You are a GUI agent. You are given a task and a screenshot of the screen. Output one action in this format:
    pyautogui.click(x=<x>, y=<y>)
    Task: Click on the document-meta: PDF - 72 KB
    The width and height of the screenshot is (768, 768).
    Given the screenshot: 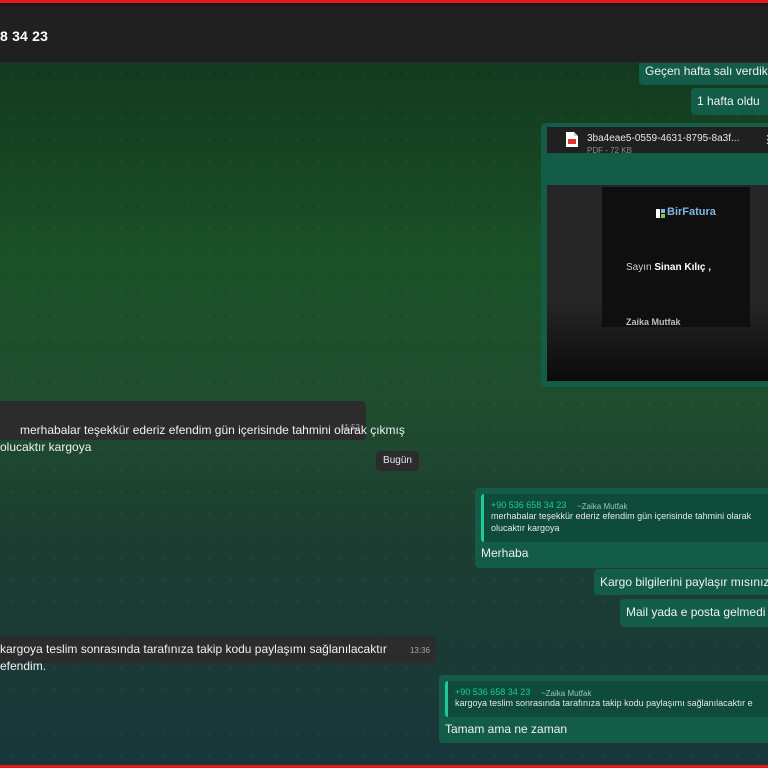 What is the action you would take?
    pyautogui.click(x=609, y=150)
    